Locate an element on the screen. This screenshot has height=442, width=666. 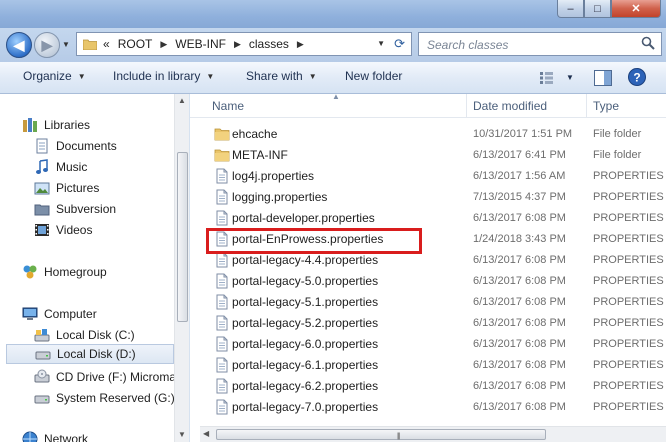
address-chevron: « is located at coordinates (106, 44).